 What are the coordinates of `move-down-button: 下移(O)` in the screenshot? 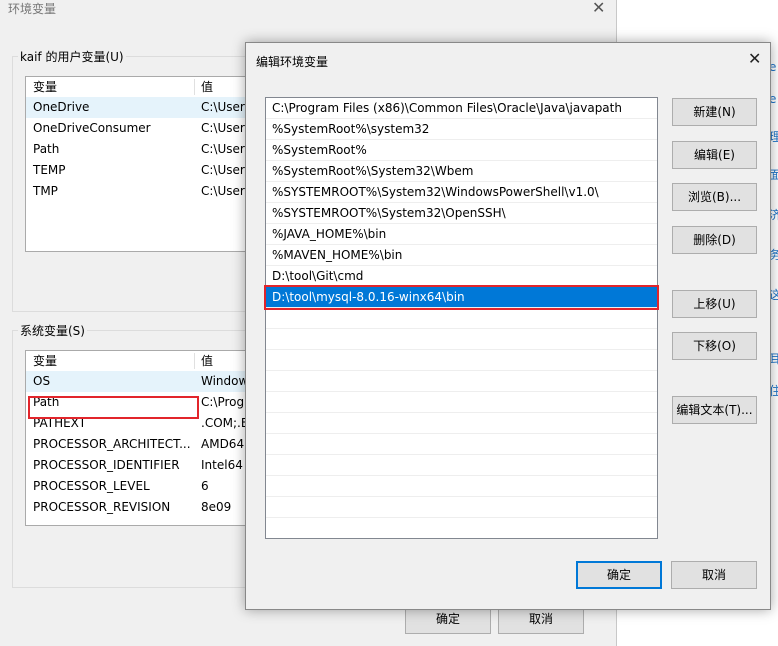 It's located at (714, 346).